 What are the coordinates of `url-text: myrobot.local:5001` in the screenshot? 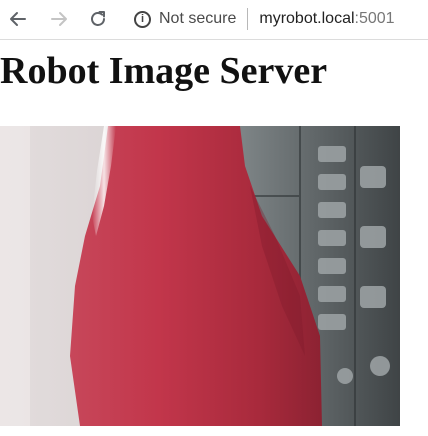 It's located at (326, 19).